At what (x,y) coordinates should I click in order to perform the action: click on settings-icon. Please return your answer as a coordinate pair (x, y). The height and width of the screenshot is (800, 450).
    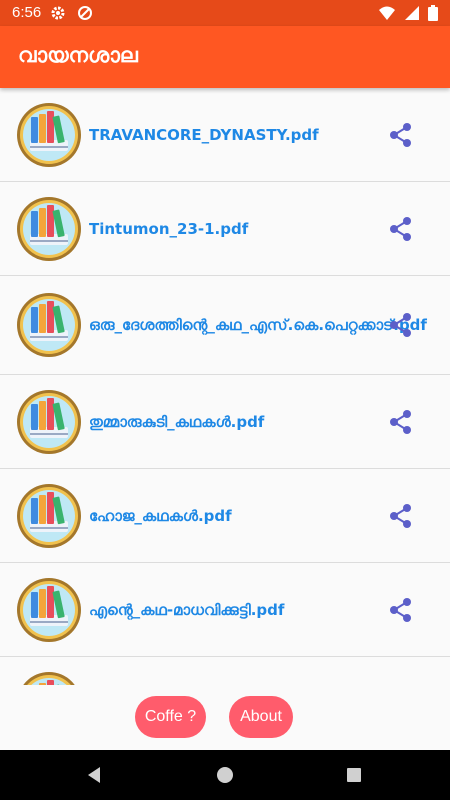
    Looking at the image, I should click on (58, 13).